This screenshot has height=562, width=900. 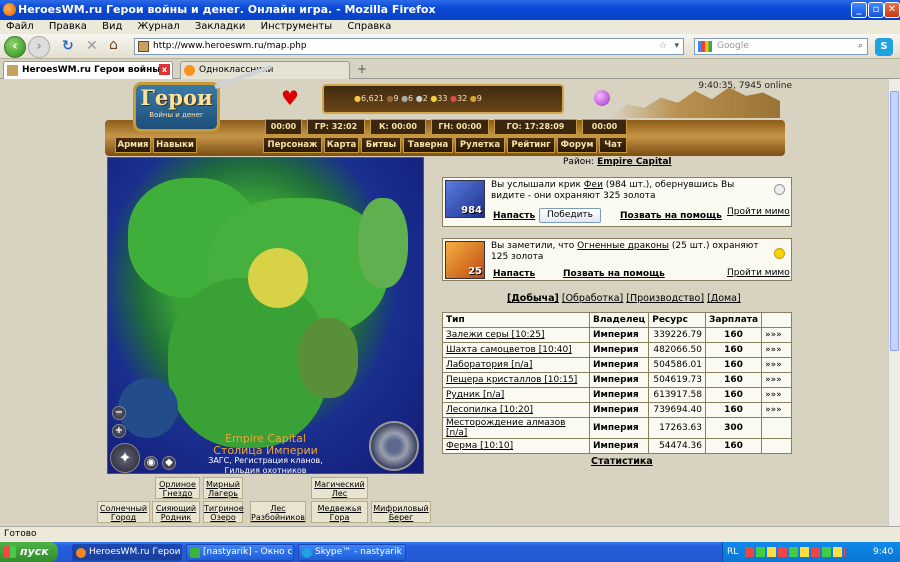 I want to click on bookmark-star-icon: ☆, so click(x=663, y=46).